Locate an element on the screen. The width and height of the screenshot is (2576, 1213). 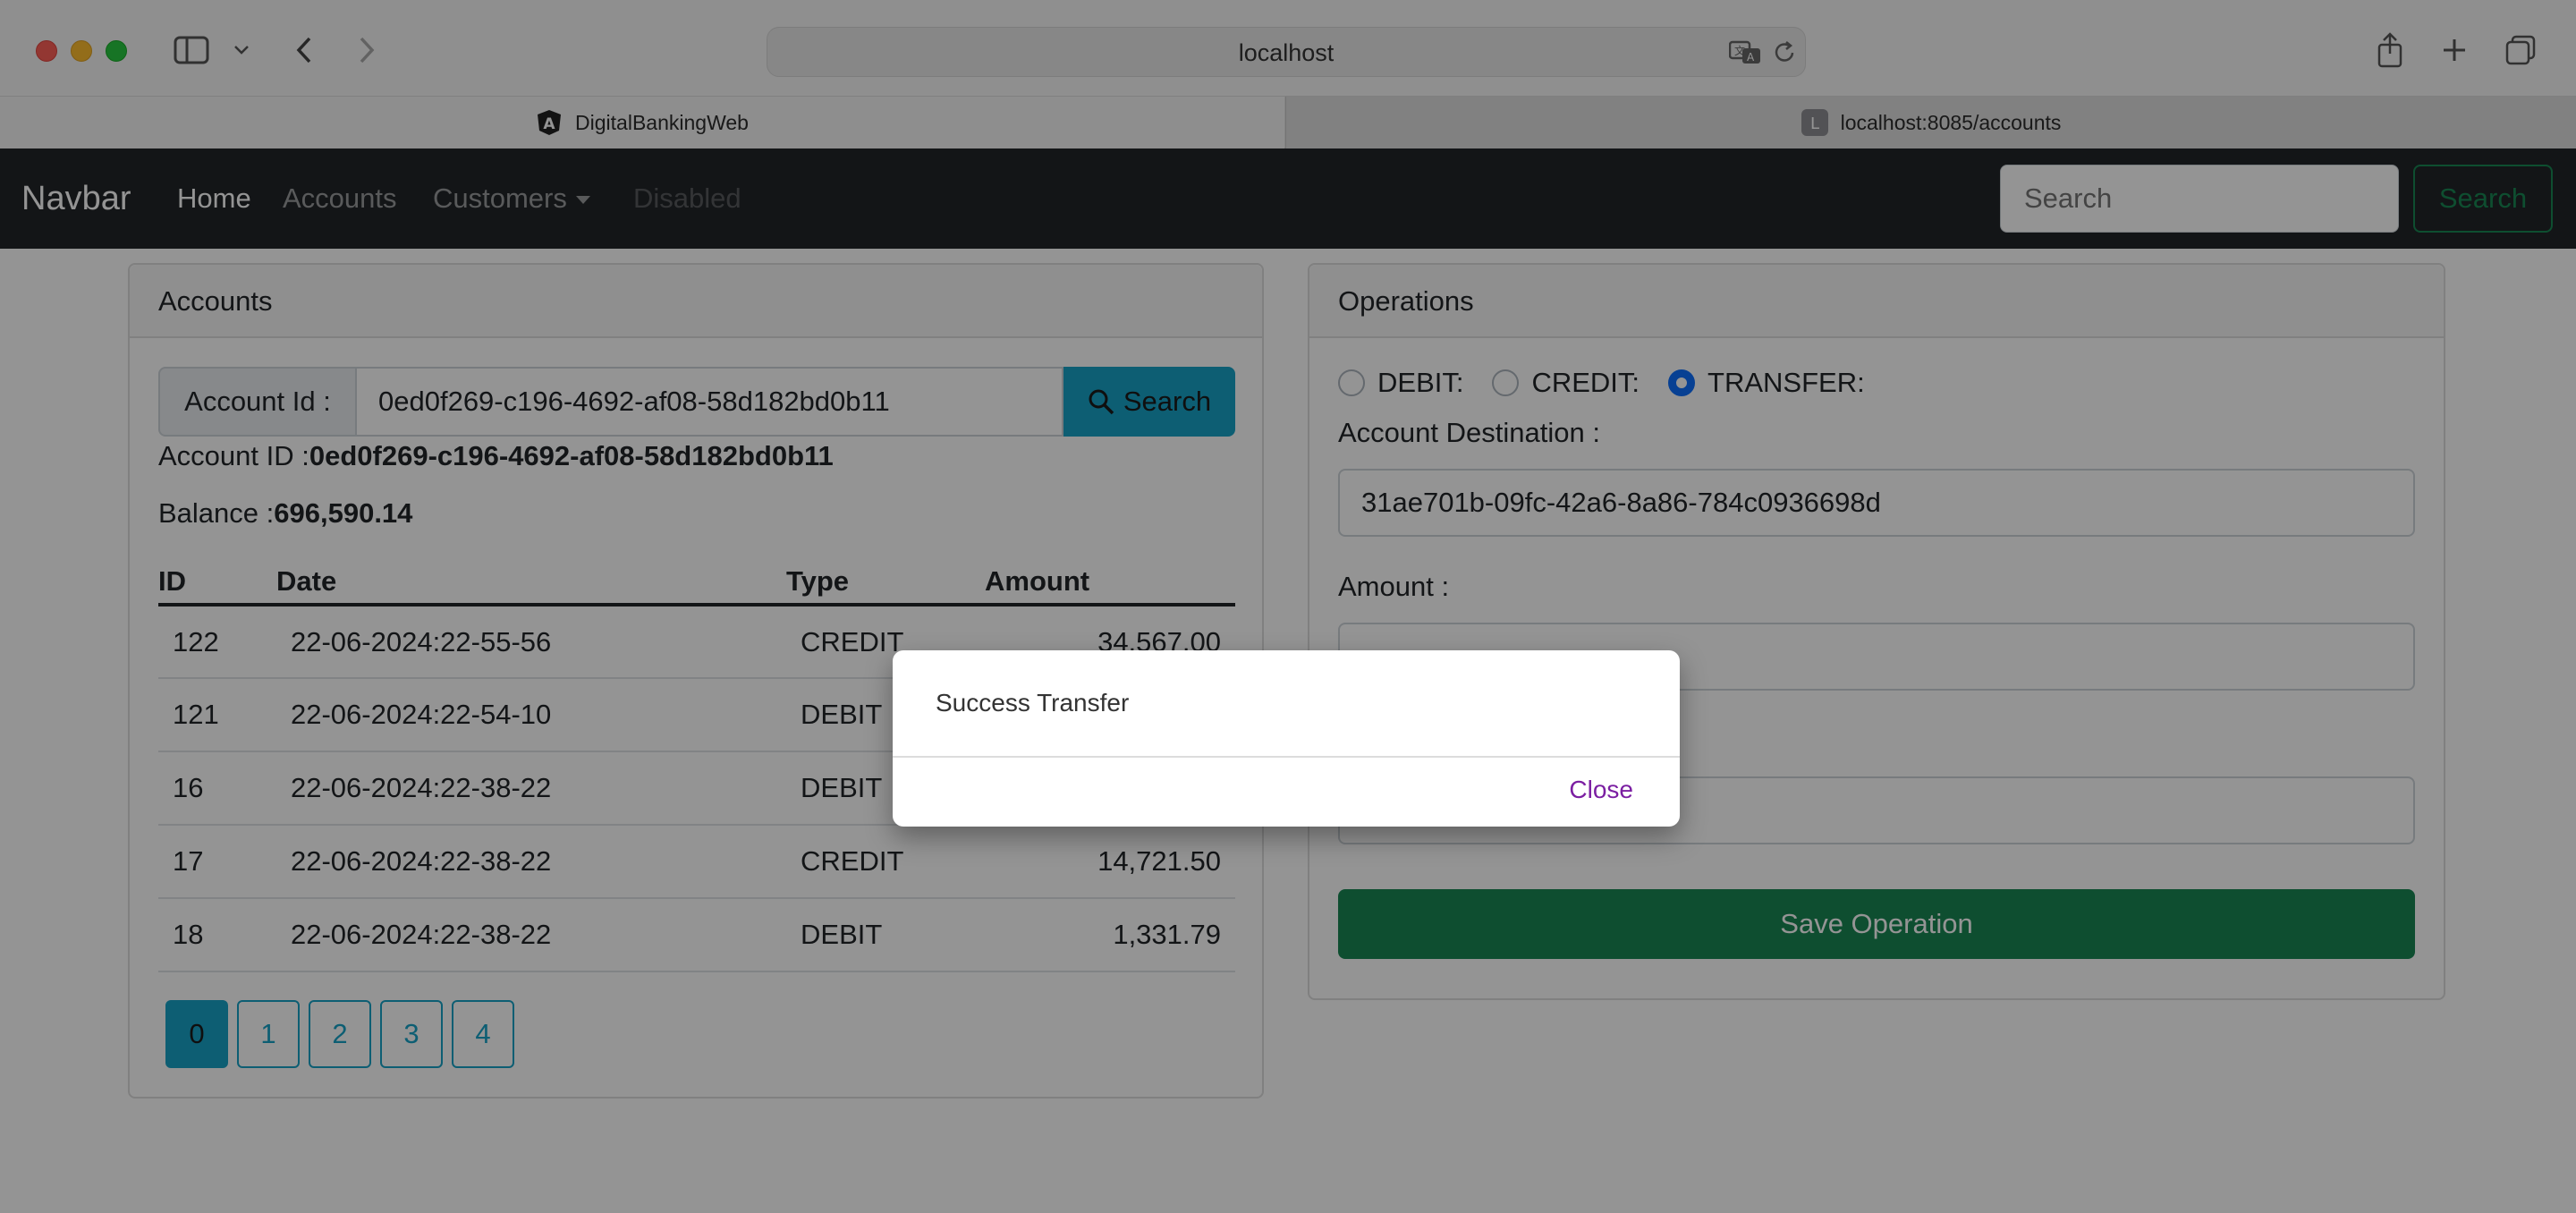
modal-divider is located at coordinates (1286, 757).